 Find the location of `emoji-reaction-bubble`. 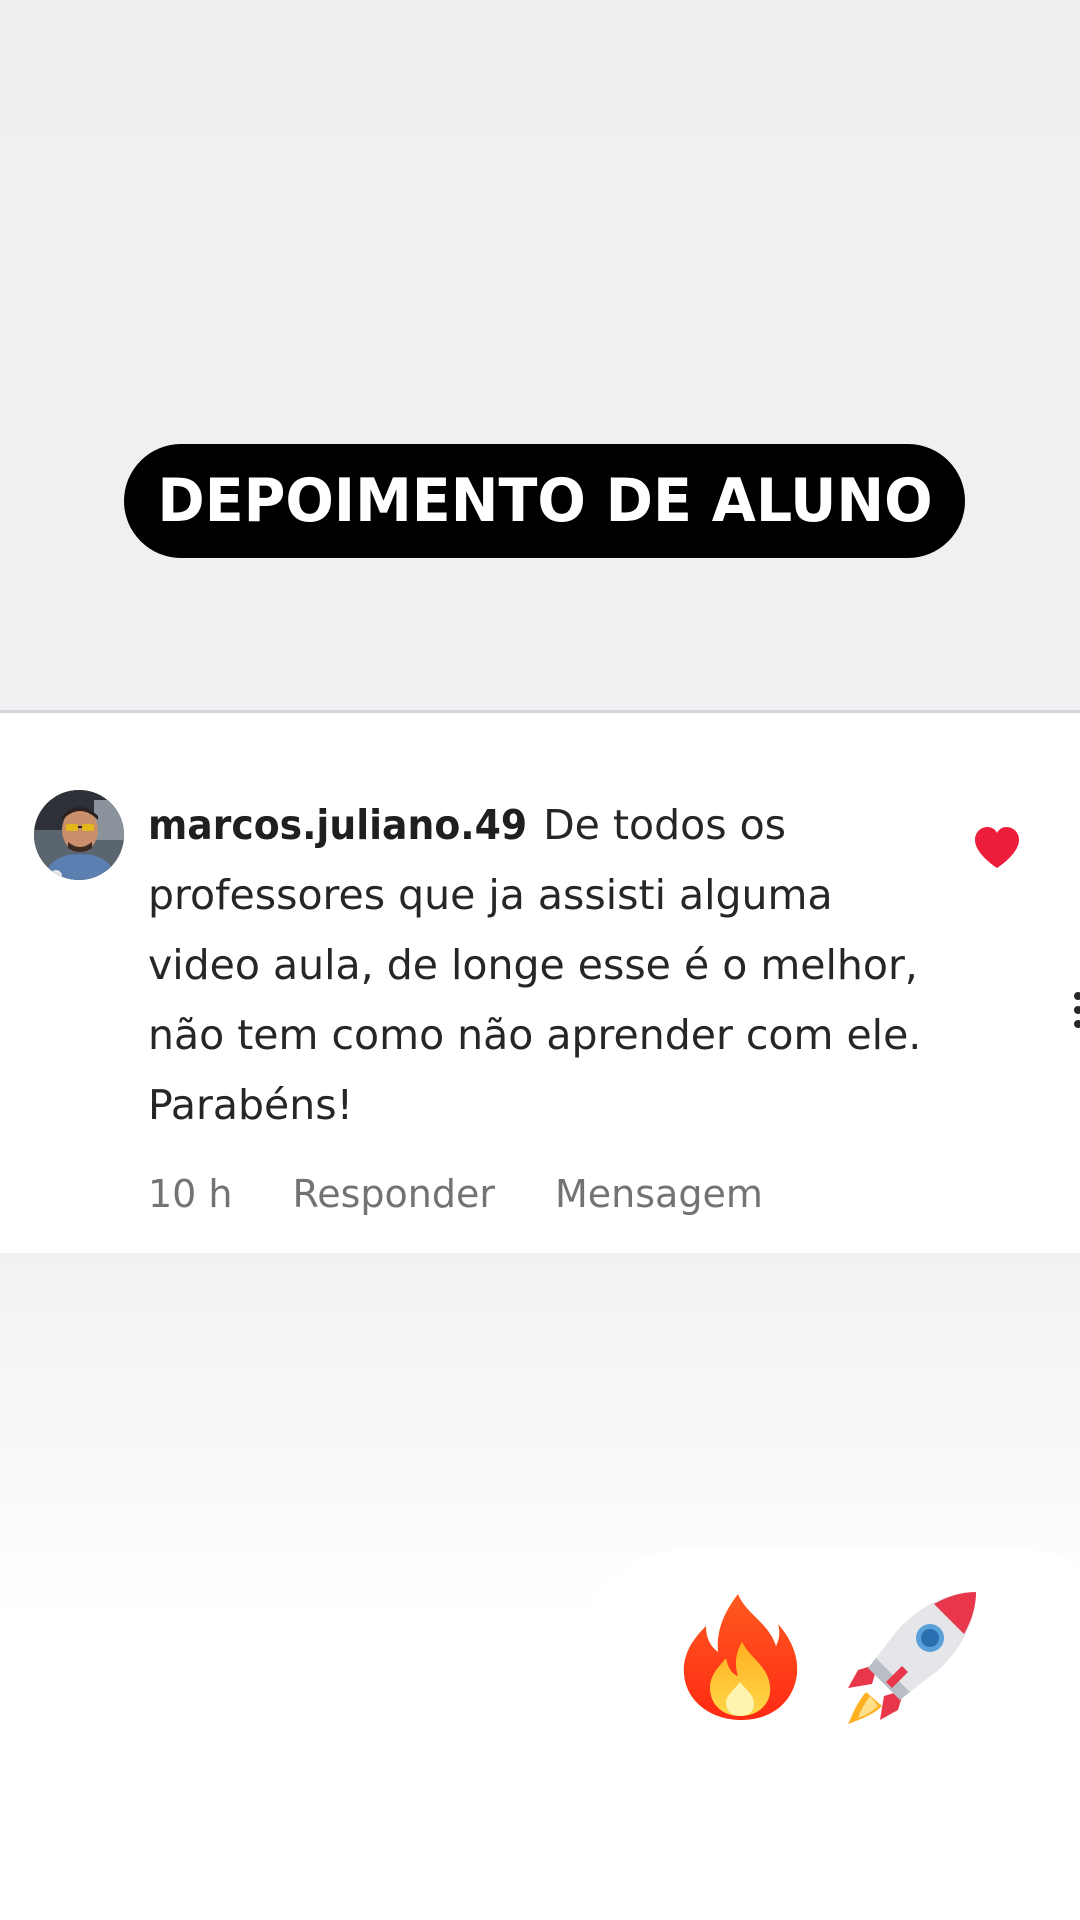

emoji-reaction-bubble is located at coordinates (827, 1660).